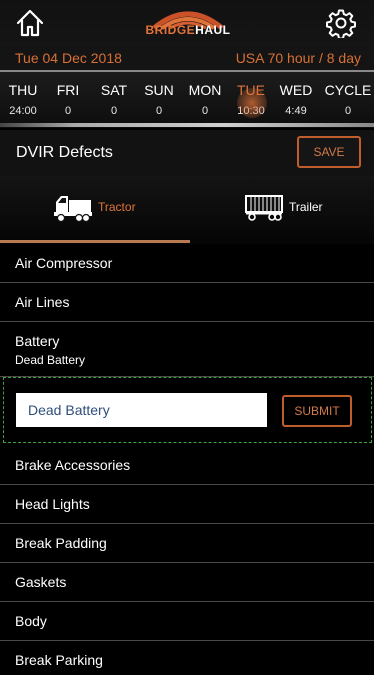 This screenshot has width=374, height=675. Describe the element at coordinates (205, 99) in the screenshot. I see `day-mon: MON 0` at that location.